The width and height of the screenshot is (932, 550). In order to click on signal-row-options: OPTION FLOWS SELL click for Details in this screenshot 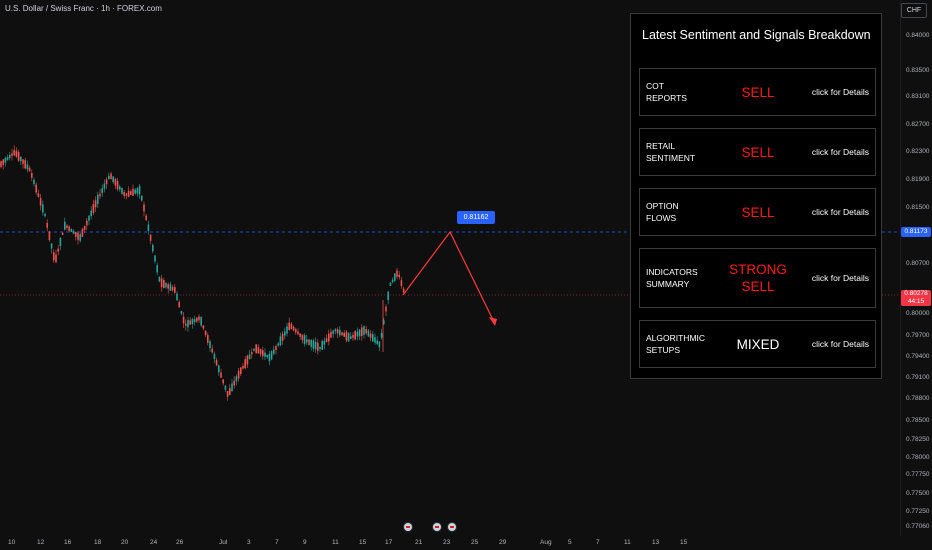, I will do `click(757, 212)`.